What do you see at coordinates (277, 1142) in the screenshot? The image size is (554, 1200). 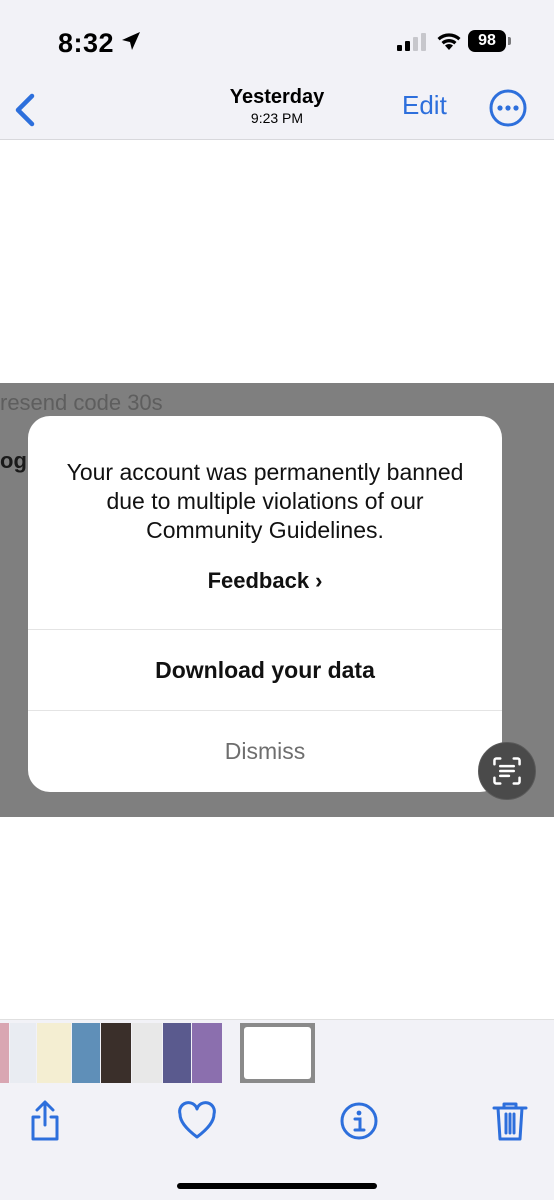 I see `bottom-toolbar` at bounding box center [277, 1142].